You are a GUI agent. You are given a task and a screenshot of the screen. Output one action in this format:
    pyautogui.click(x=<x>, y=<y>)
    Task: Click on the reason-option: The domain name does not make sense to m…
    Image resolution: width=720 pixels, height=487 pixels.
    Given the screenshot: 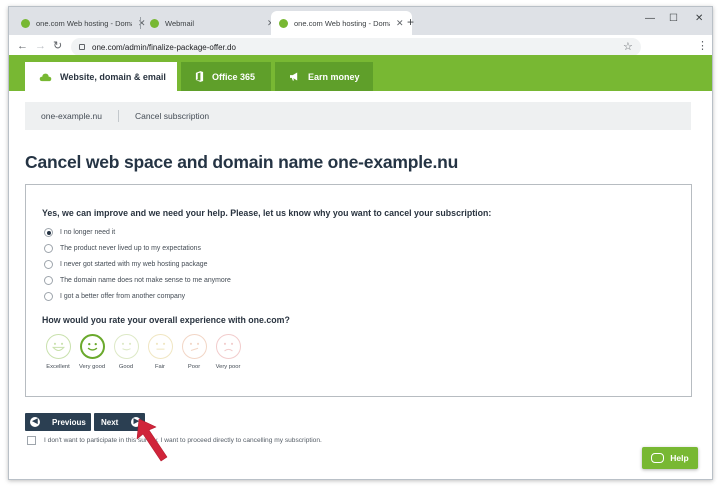 What is the action you would take?
    pyautogui.click(x=137, y=280)
    